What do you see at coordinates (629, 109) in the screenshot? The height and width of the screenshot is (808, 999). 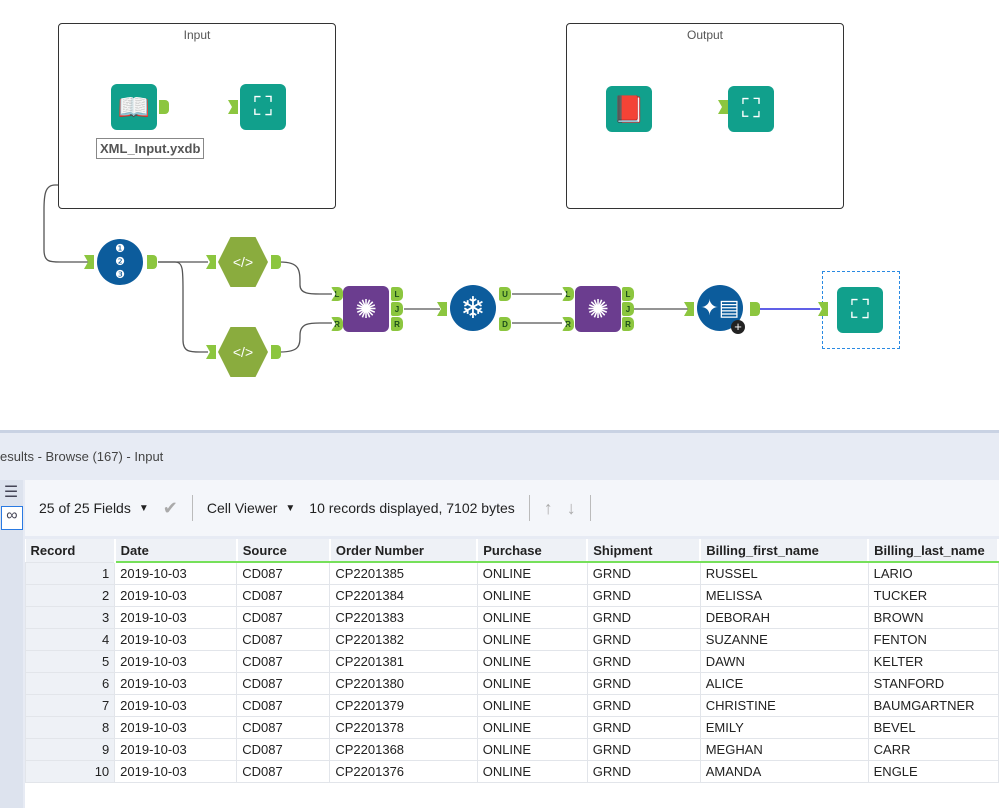 I see `output-data-tool: 📕` at bounding box center [629, 109].